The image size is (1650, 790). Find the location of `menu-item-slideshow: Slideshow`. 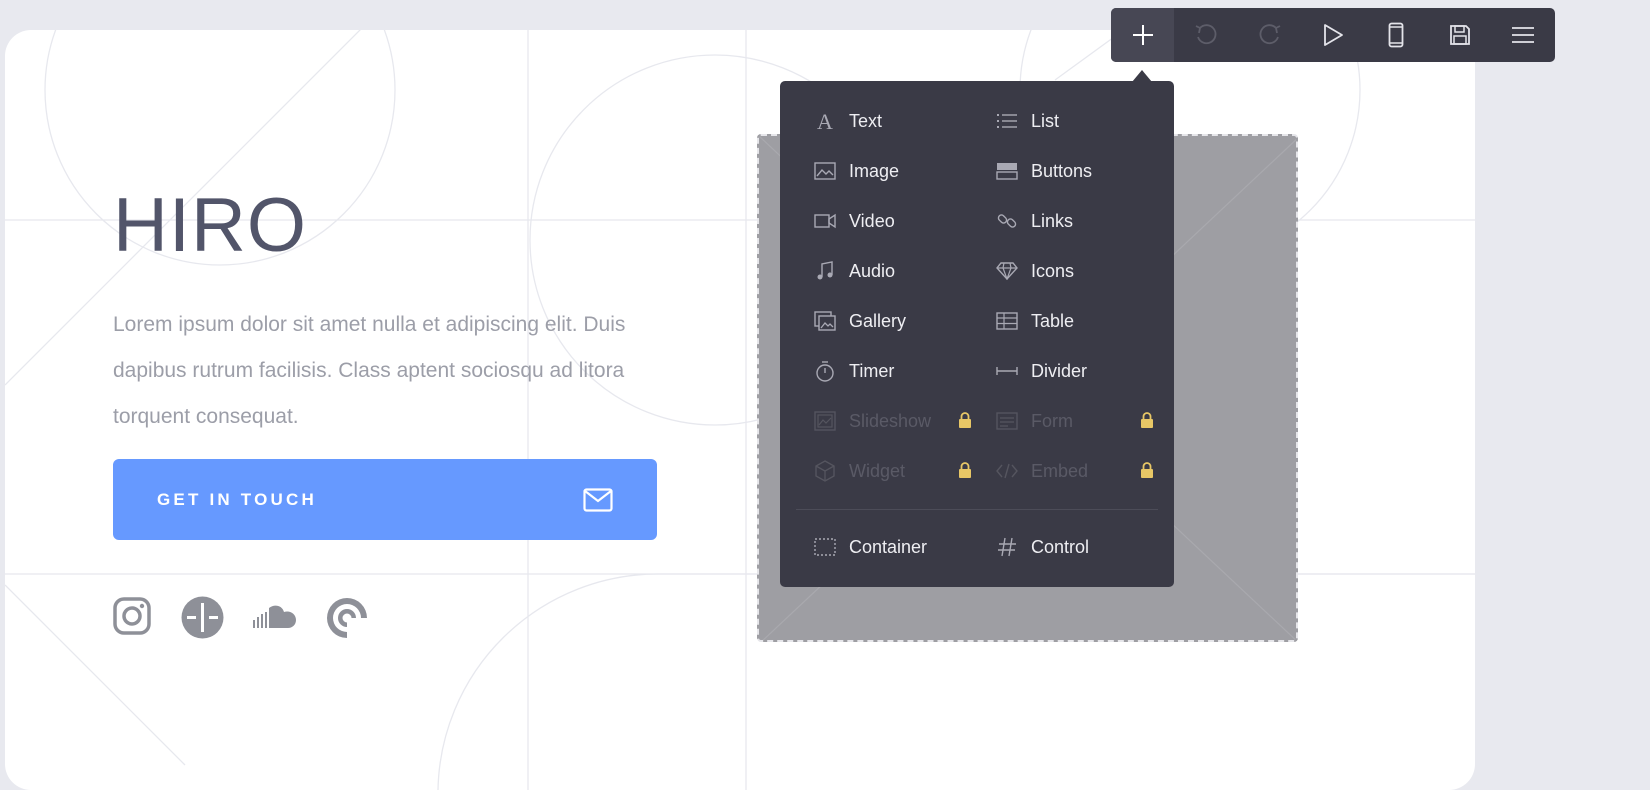

menu-item-slideshow: Slideshow is located at coordinates (902, 421).